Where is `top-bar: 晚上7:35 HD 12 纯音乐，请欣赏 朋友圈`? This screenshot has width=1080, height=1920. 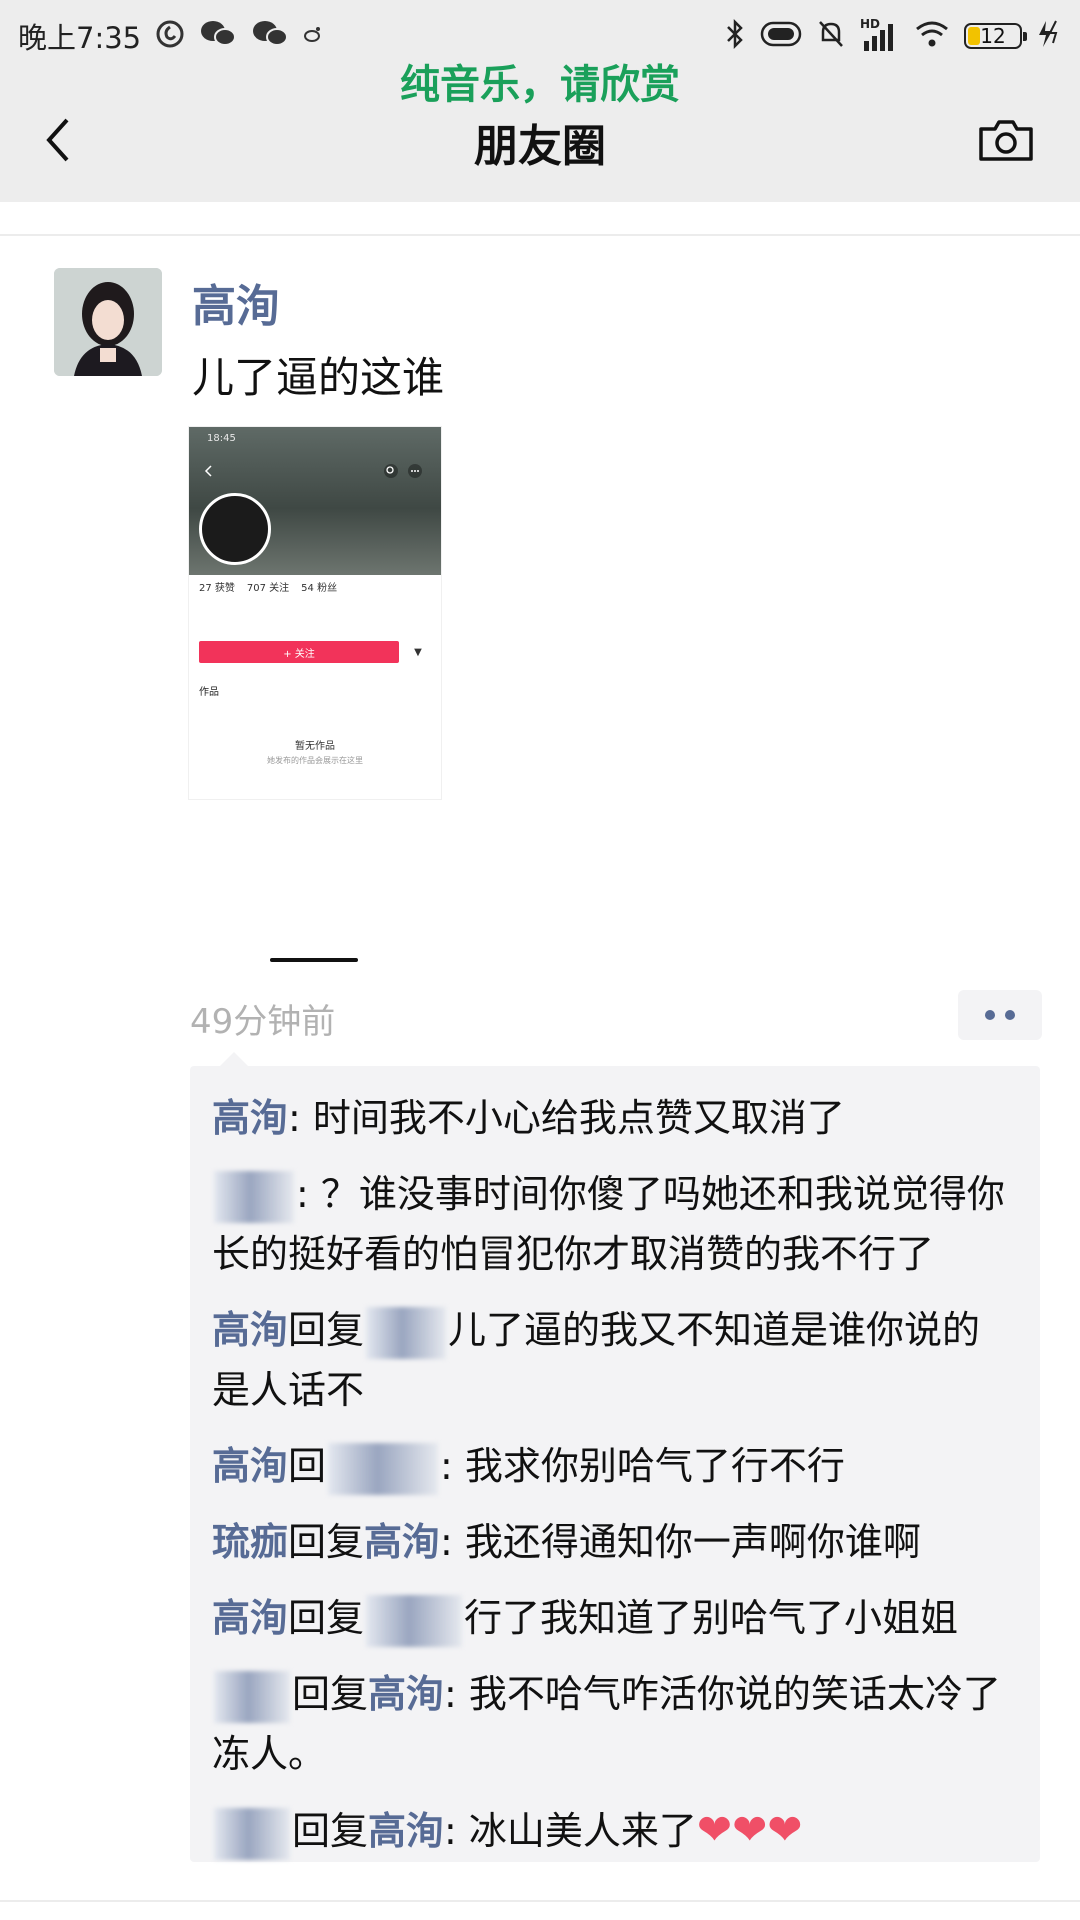 top-bar: 晚上7:35 HD 12 纯音乐，请欣赏 朋友圈 is located at coordinates (540, 101).